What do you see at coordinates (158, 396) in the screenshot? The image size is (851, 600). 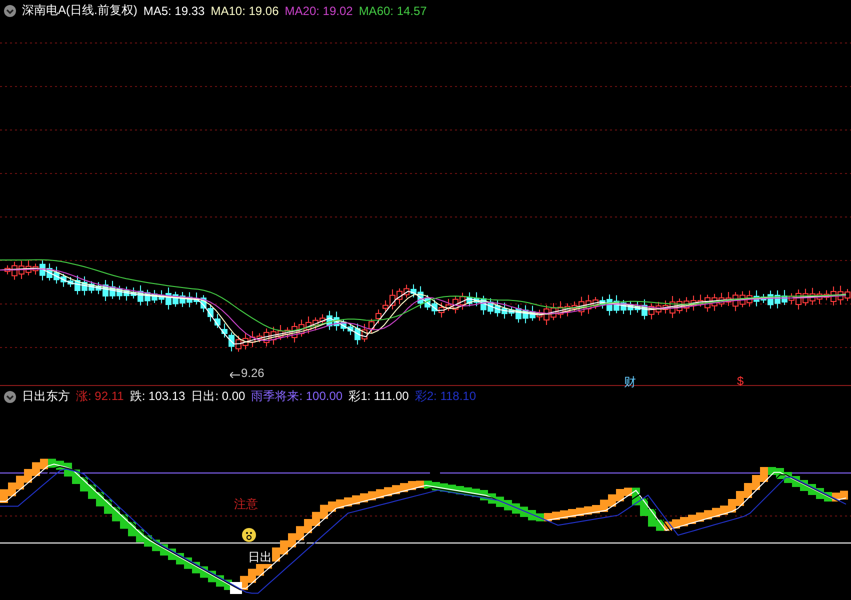 I see `legend-value: 跌: 103.13` at bounding box center [158, 396].